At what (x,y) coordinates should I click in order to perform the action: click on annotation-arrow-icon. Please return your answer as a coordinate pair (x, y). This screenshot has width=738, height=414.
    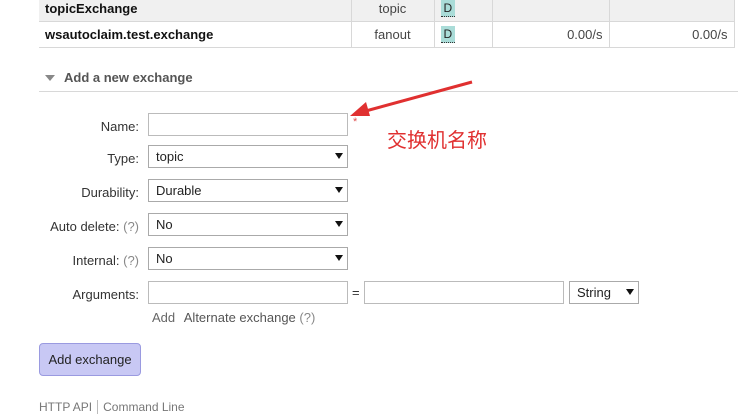
    Looking at the image, I should click on (411, 98).